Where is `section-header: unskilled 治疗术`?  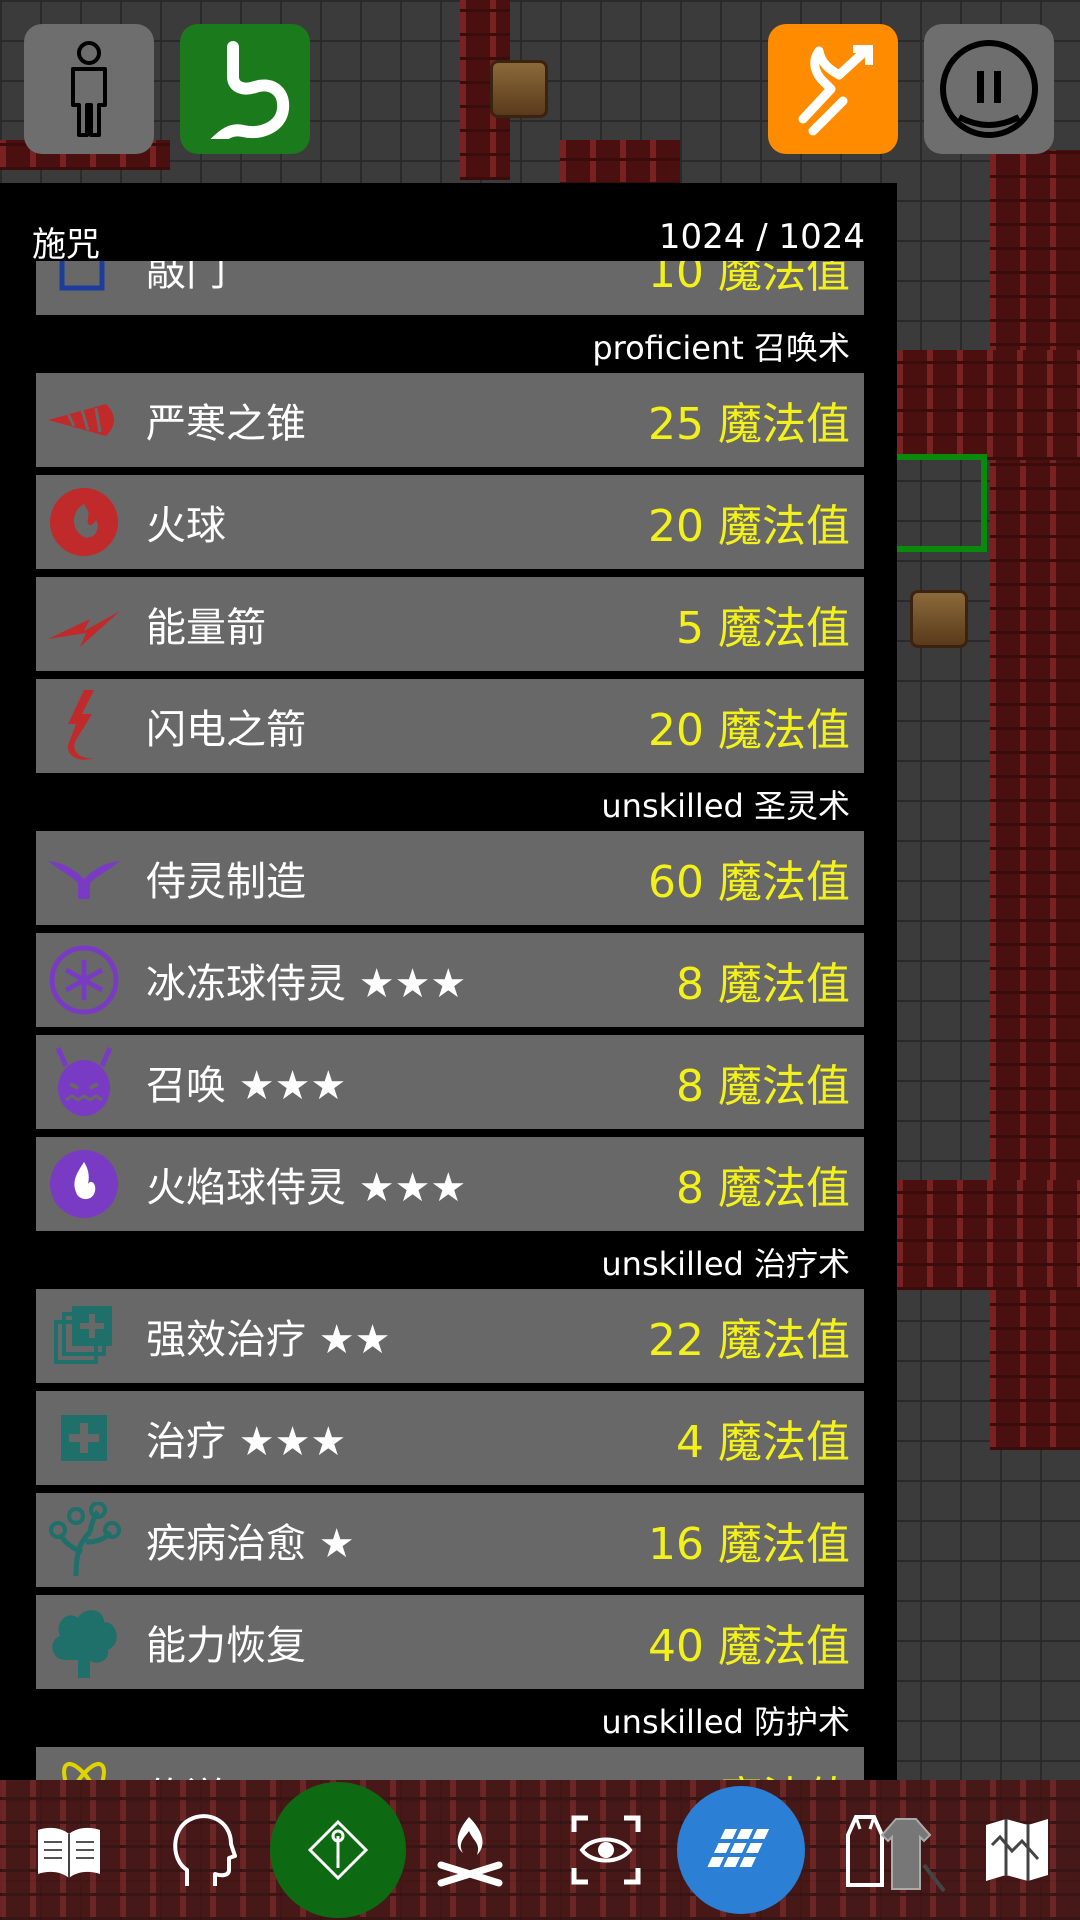 section-header: unskilled 治疗术 is located at coordinates (725, 1264).